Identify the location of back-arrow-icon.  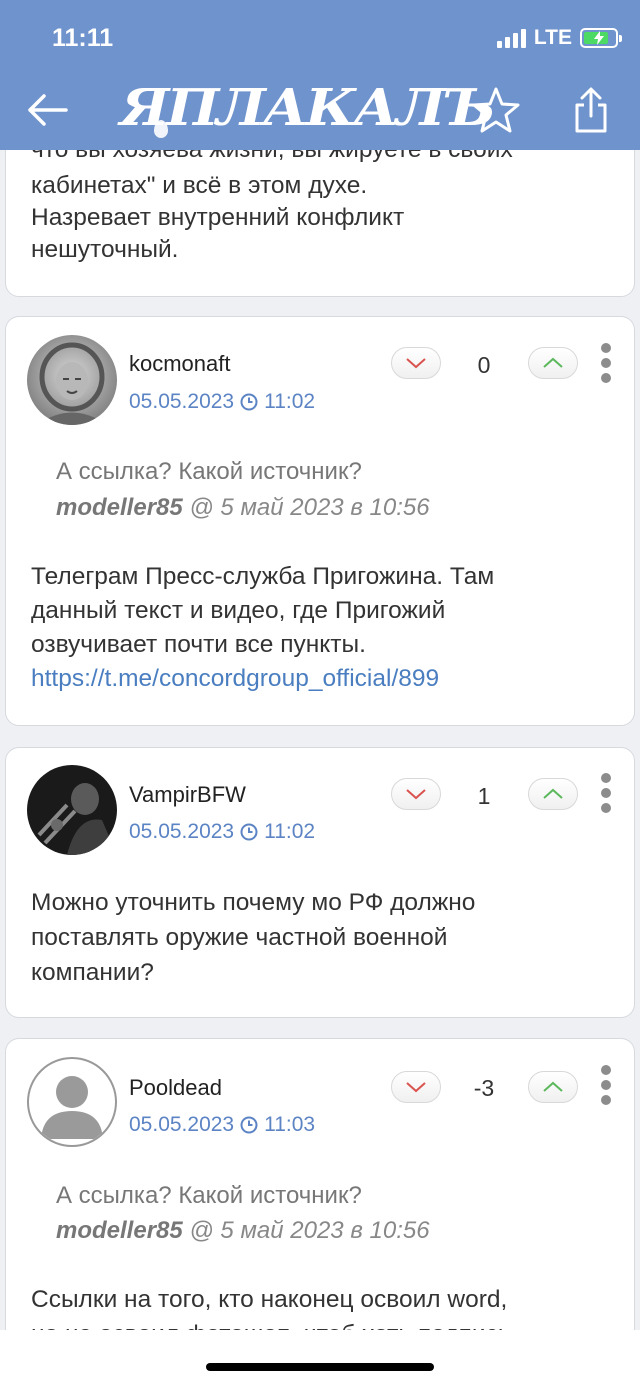
(48, 110).